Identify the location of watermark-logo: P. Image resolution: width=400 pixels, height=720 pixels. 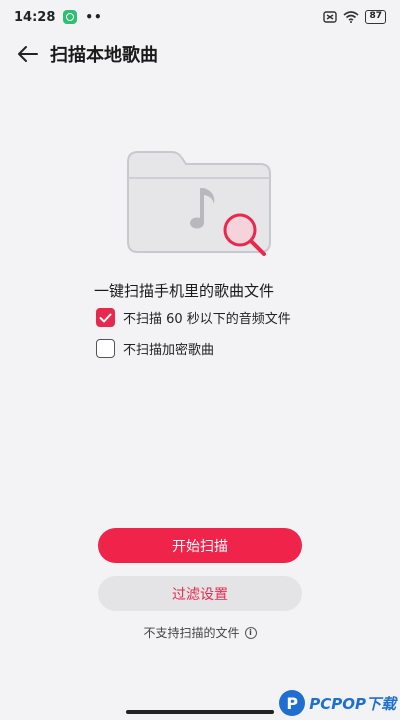
(292, 703).